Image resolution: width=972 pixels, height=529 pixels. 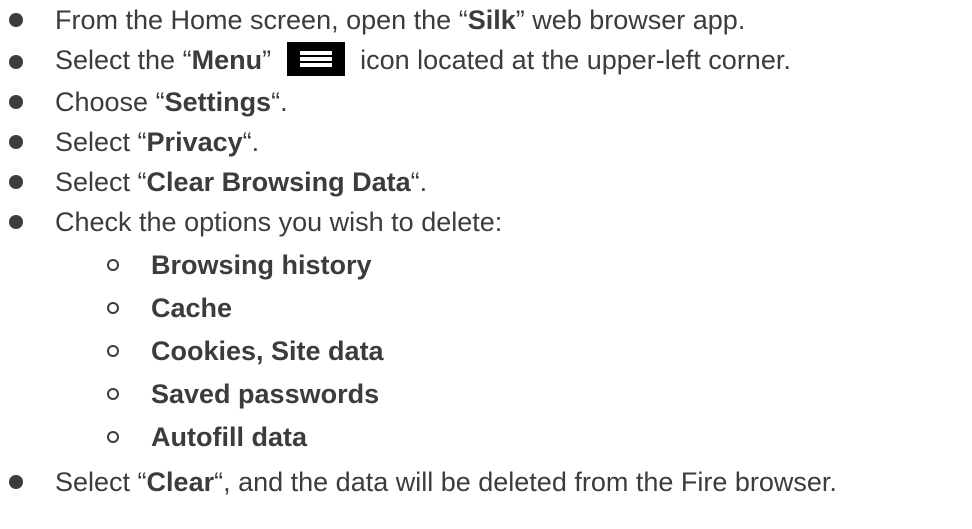 I want to click on option-text: Browsing history, so click(x=261, y=264).